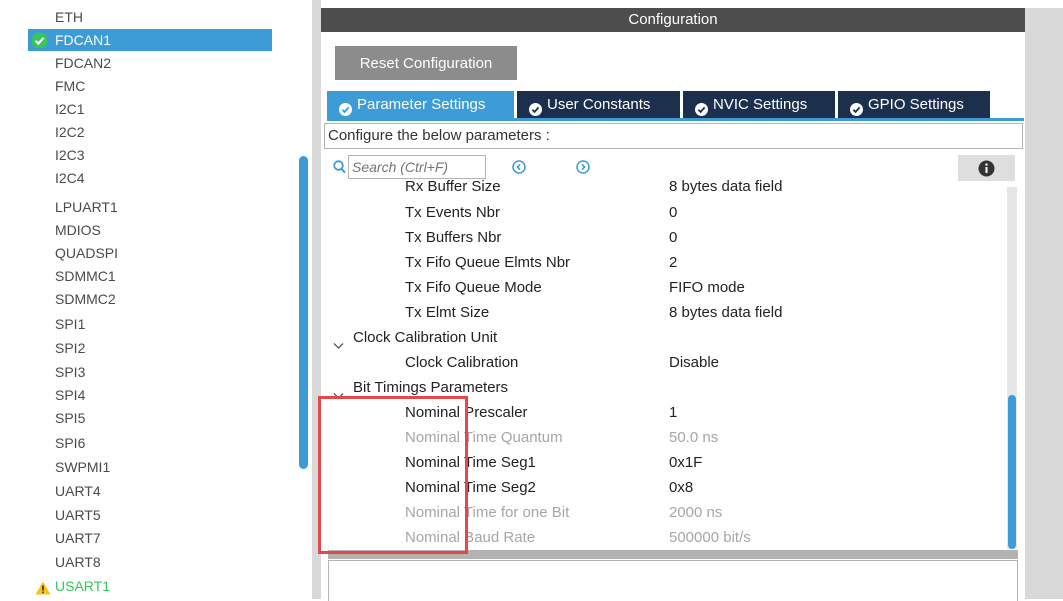 The width and height of the screenshot is (1063, 601). I want to click on tab-label: Parameter Settings, so click(421, 104).